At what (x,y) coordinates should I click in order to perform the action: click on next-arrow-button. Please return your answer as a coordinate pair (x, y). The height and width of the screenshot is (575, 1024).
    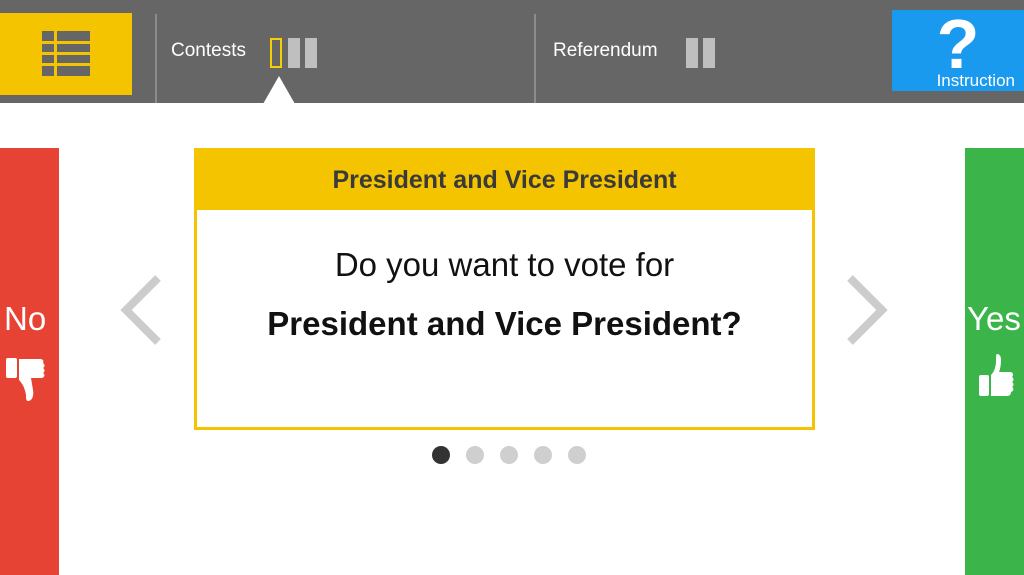
    Looking at the image, I should click on (868, 310).